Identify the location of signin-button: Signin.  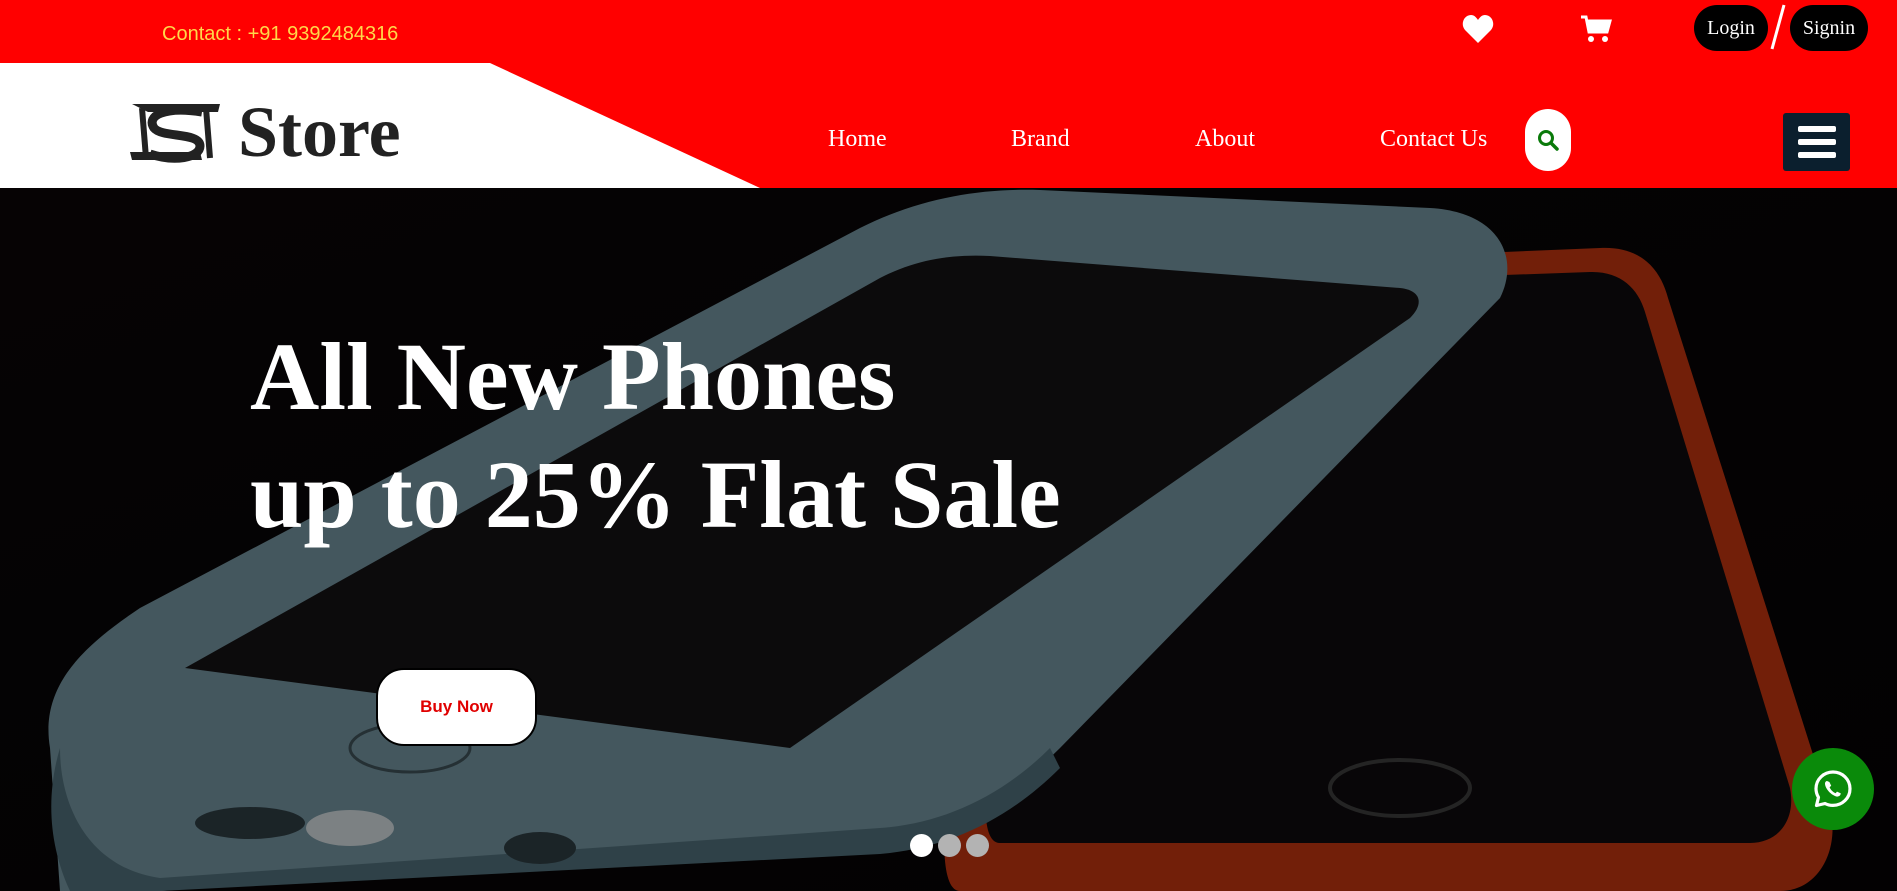
(1829, 28).